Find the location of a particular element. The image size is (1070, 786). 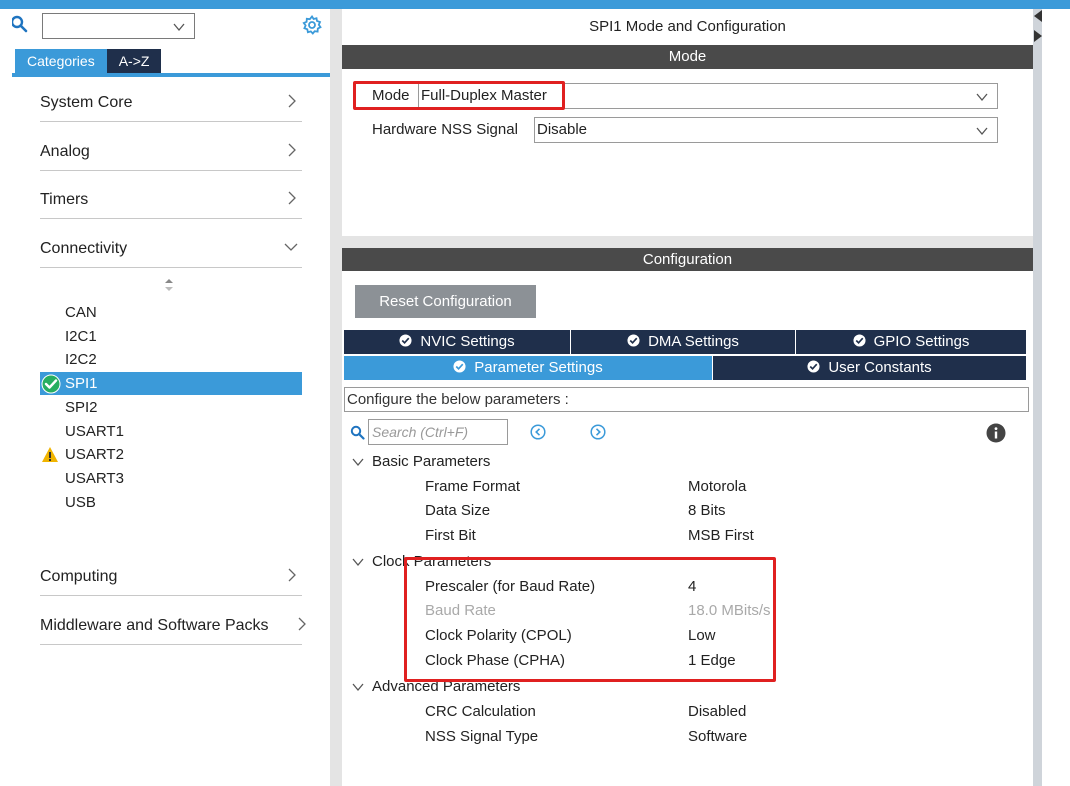

param-name: Frame Format is located at coordinates (473, 486).